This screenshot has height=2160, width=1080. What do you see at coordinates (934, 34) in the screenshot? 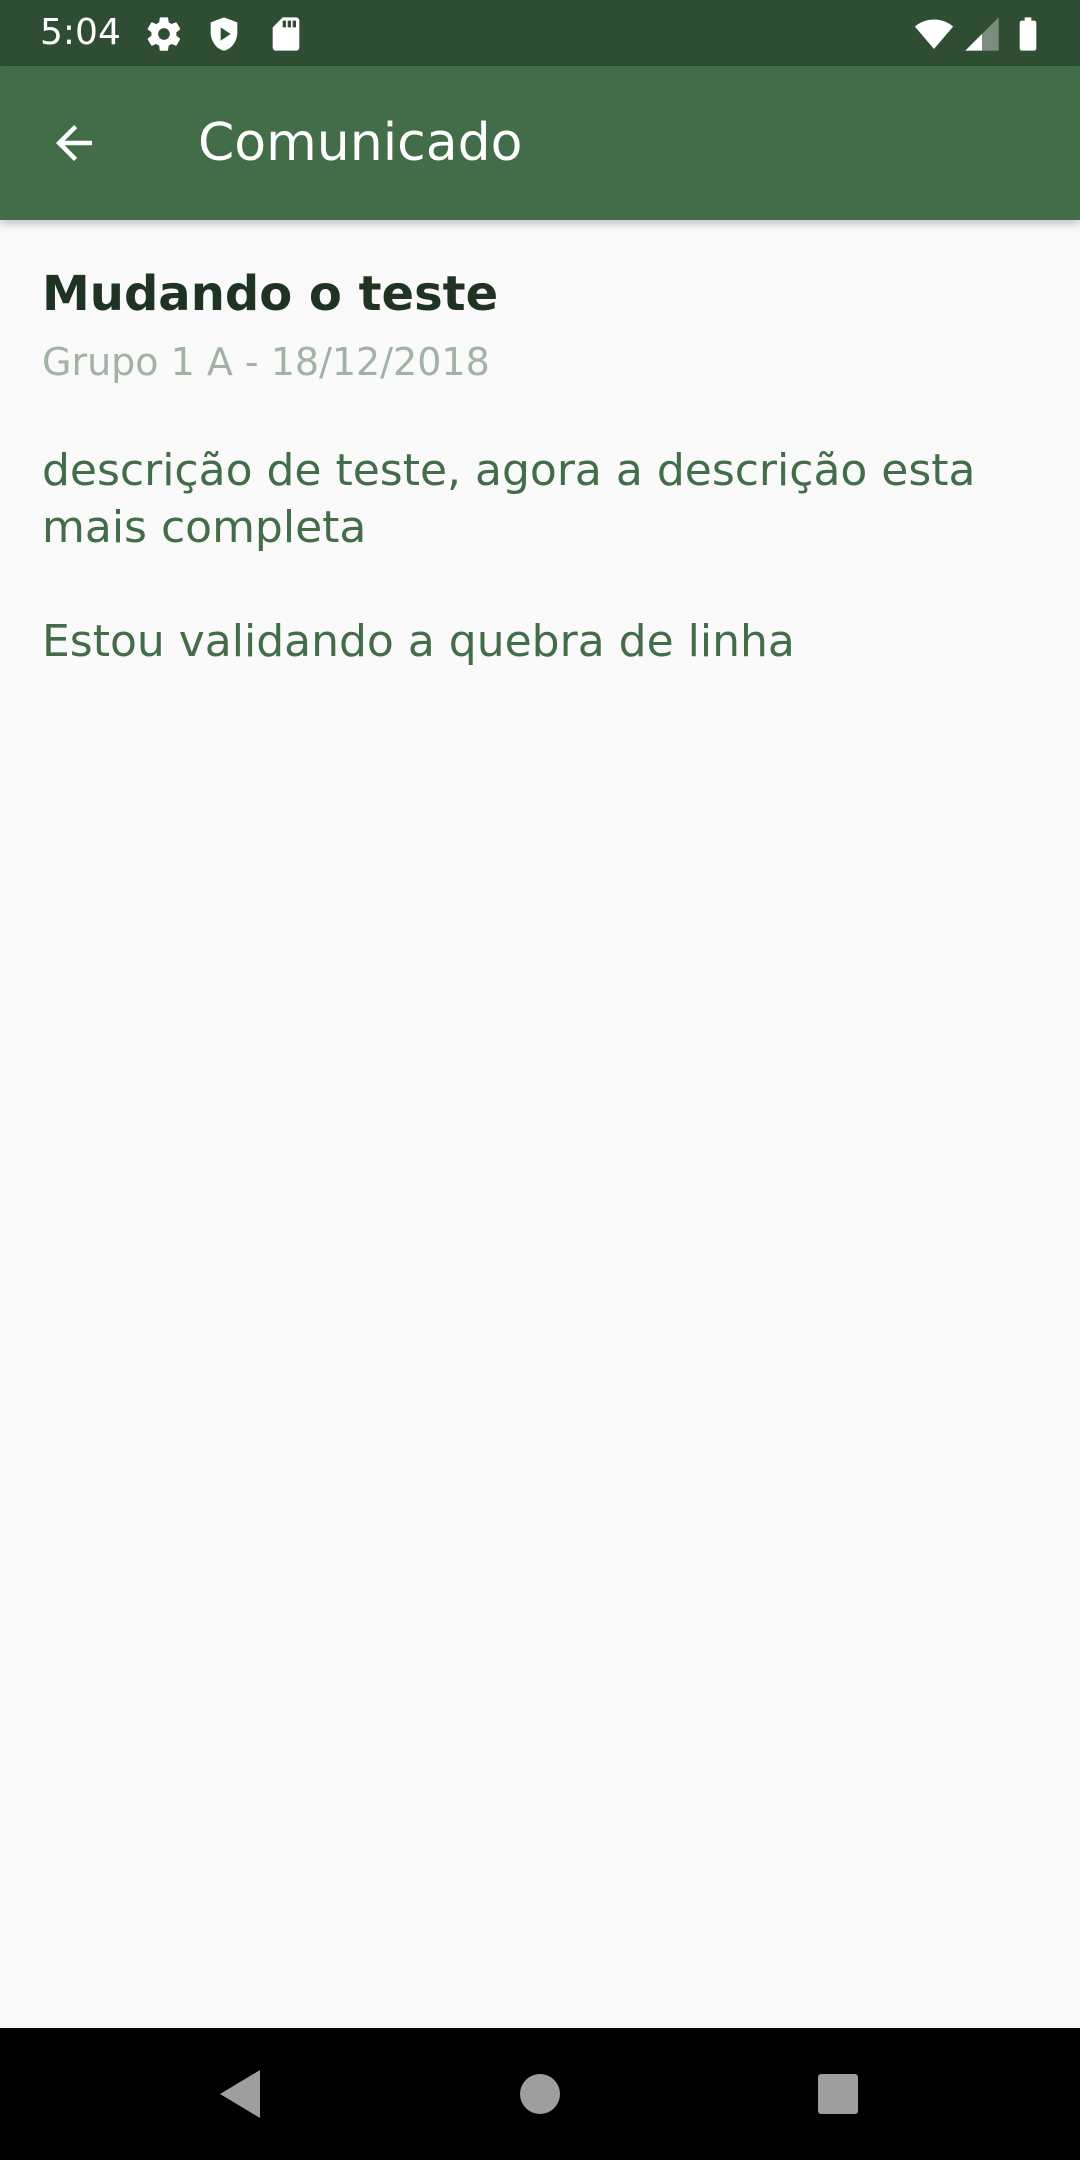
I see `wifi-icon` at bounding box center [934, 34].